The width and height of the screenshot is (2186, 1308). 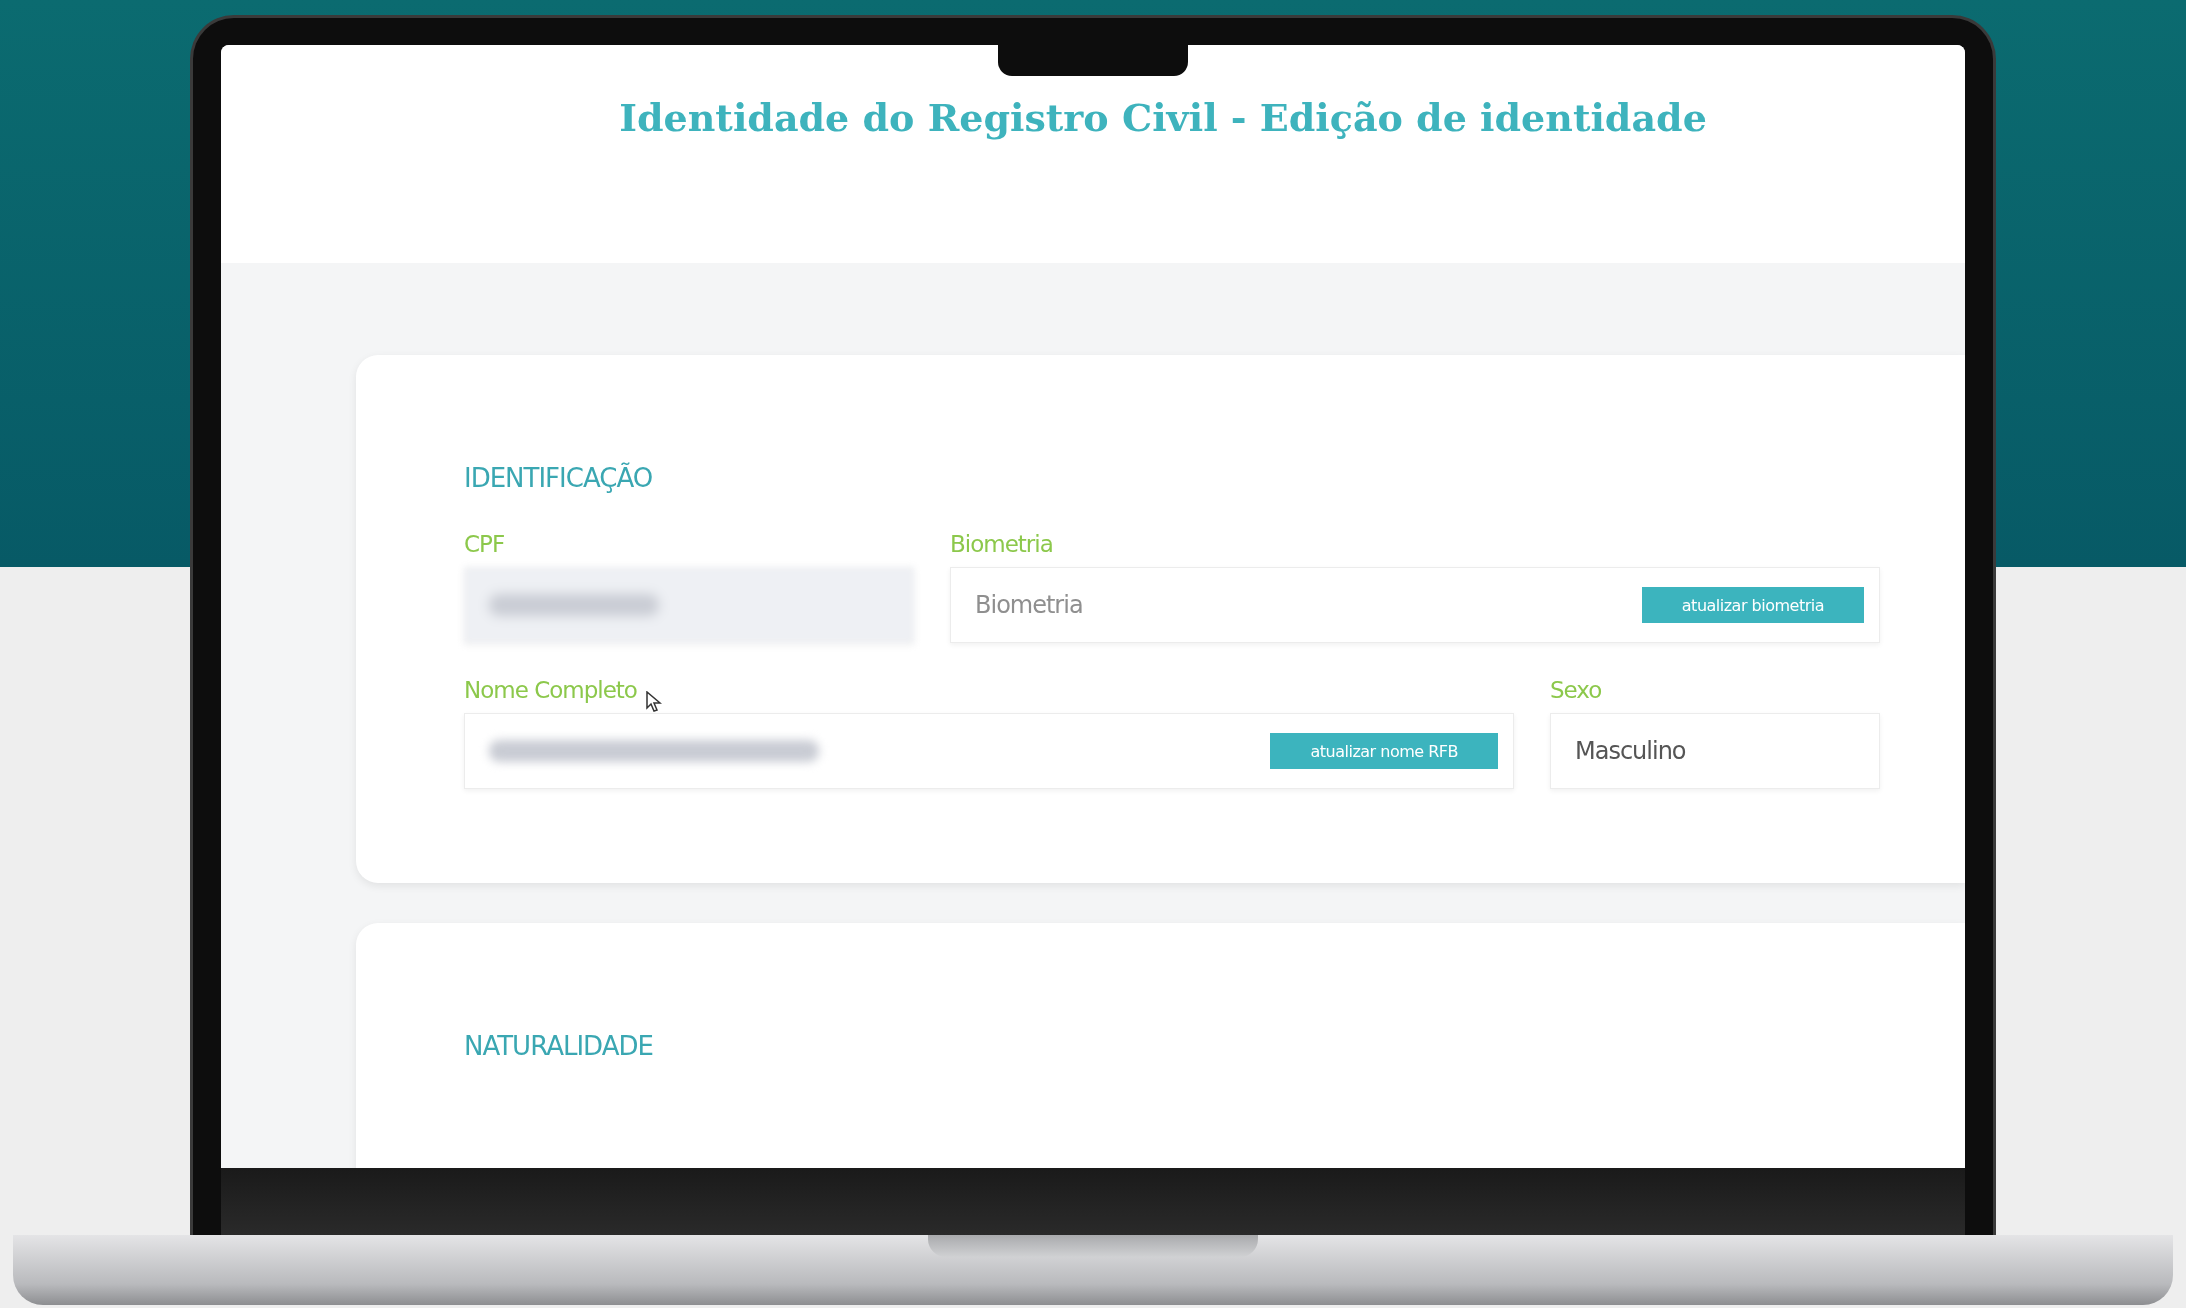 What do you see at coordinates (559, 1046) in the screenshot?
I see `section-heading: NATURALIDADE` at bounding box center [559, 1046].